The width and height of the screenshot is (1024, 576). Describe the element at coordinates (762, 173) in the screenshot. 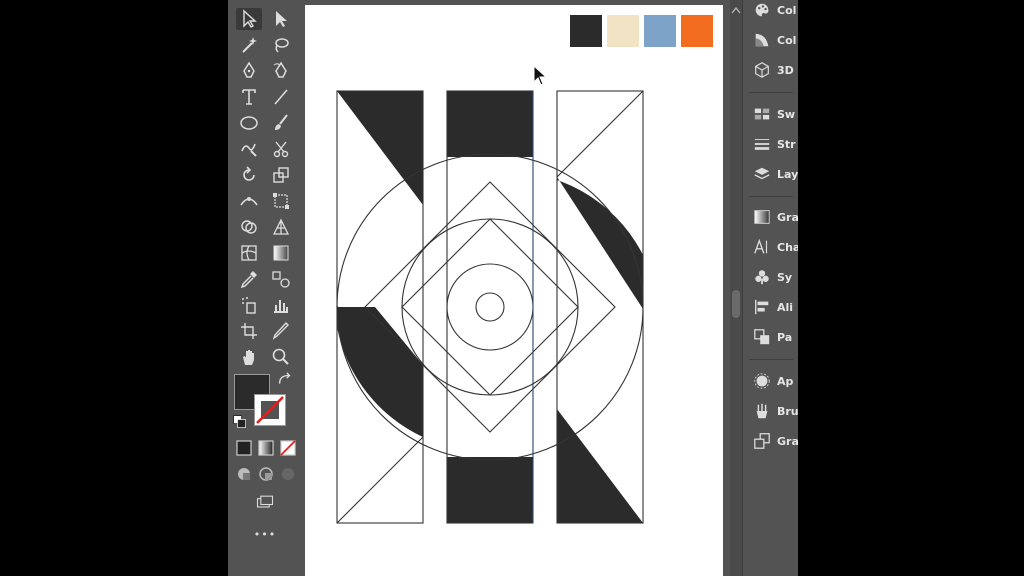

I see `layers-icon` at that location.